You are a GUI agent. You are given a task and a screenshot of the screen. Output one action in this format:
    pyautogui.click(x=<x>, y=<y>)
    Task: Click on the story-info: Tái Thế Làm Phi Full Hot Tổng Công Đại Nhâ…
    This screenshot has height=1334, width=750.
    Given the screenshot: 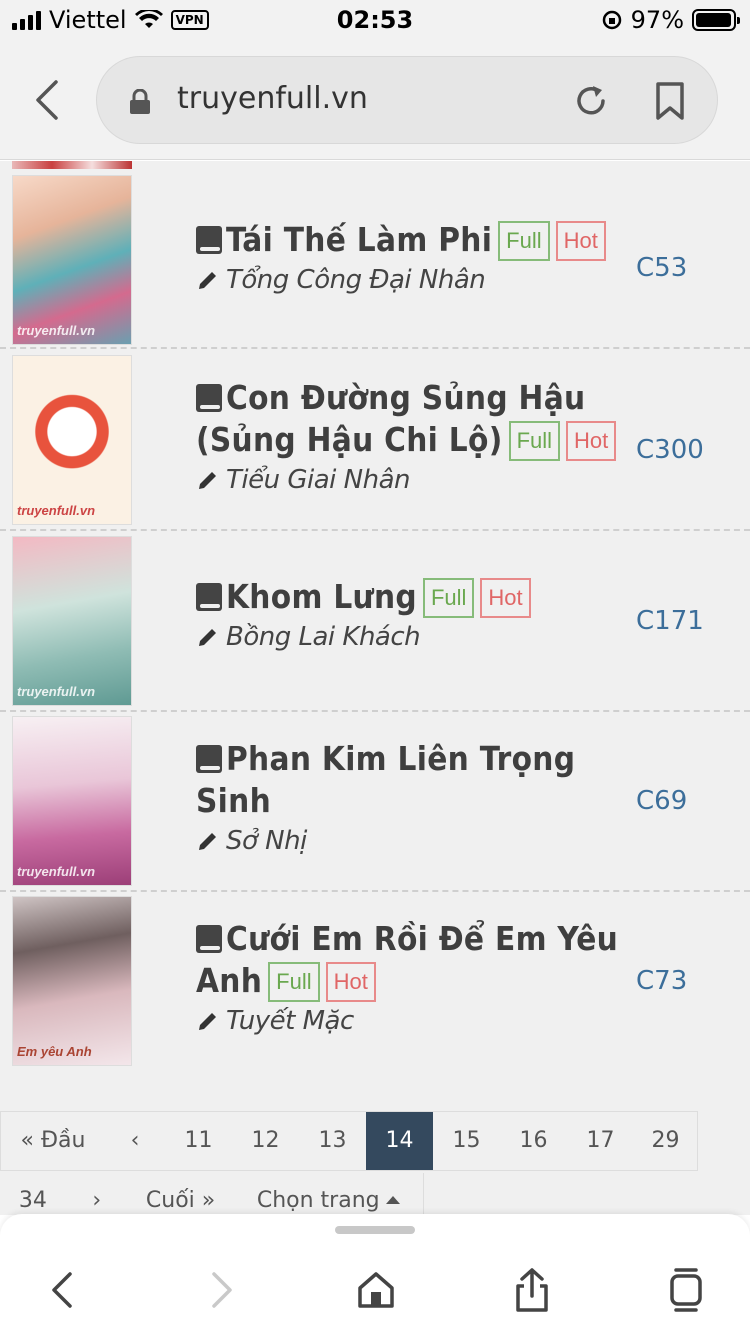 What is the action you would take?
    pyautogui.click(x=411, y=257)
    